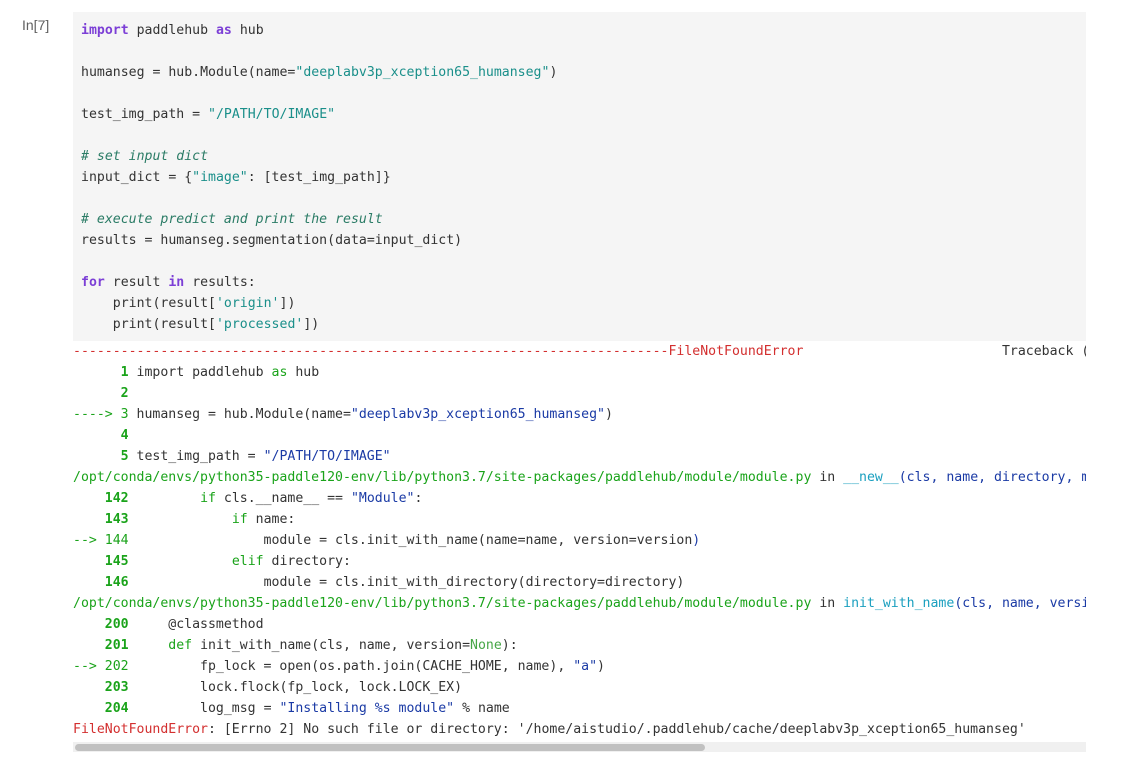 The width and height of the screenshot is (1137, 762). I want to click on code-token: 143, so click(116, 519).